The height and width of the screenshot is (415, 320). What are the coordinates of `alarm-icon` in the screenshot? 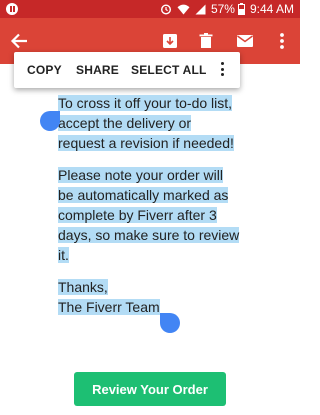 It's located at (165, 9).